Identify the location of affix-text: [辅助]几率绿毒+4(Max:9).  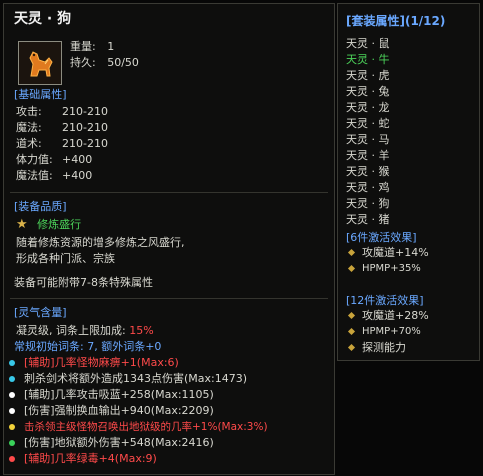
(90, 458).